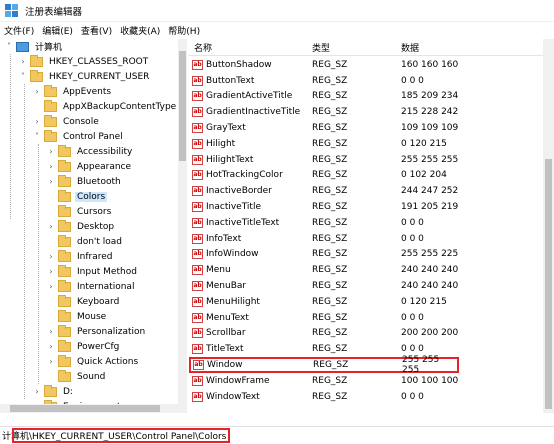 Image resolution: width=554 pixels, height=444 pixels. Describe the element at coordinates (366, 334) in the screenshot. I see `value-row: ab Scrollbar REG_SZ 200 200 200` at that location.